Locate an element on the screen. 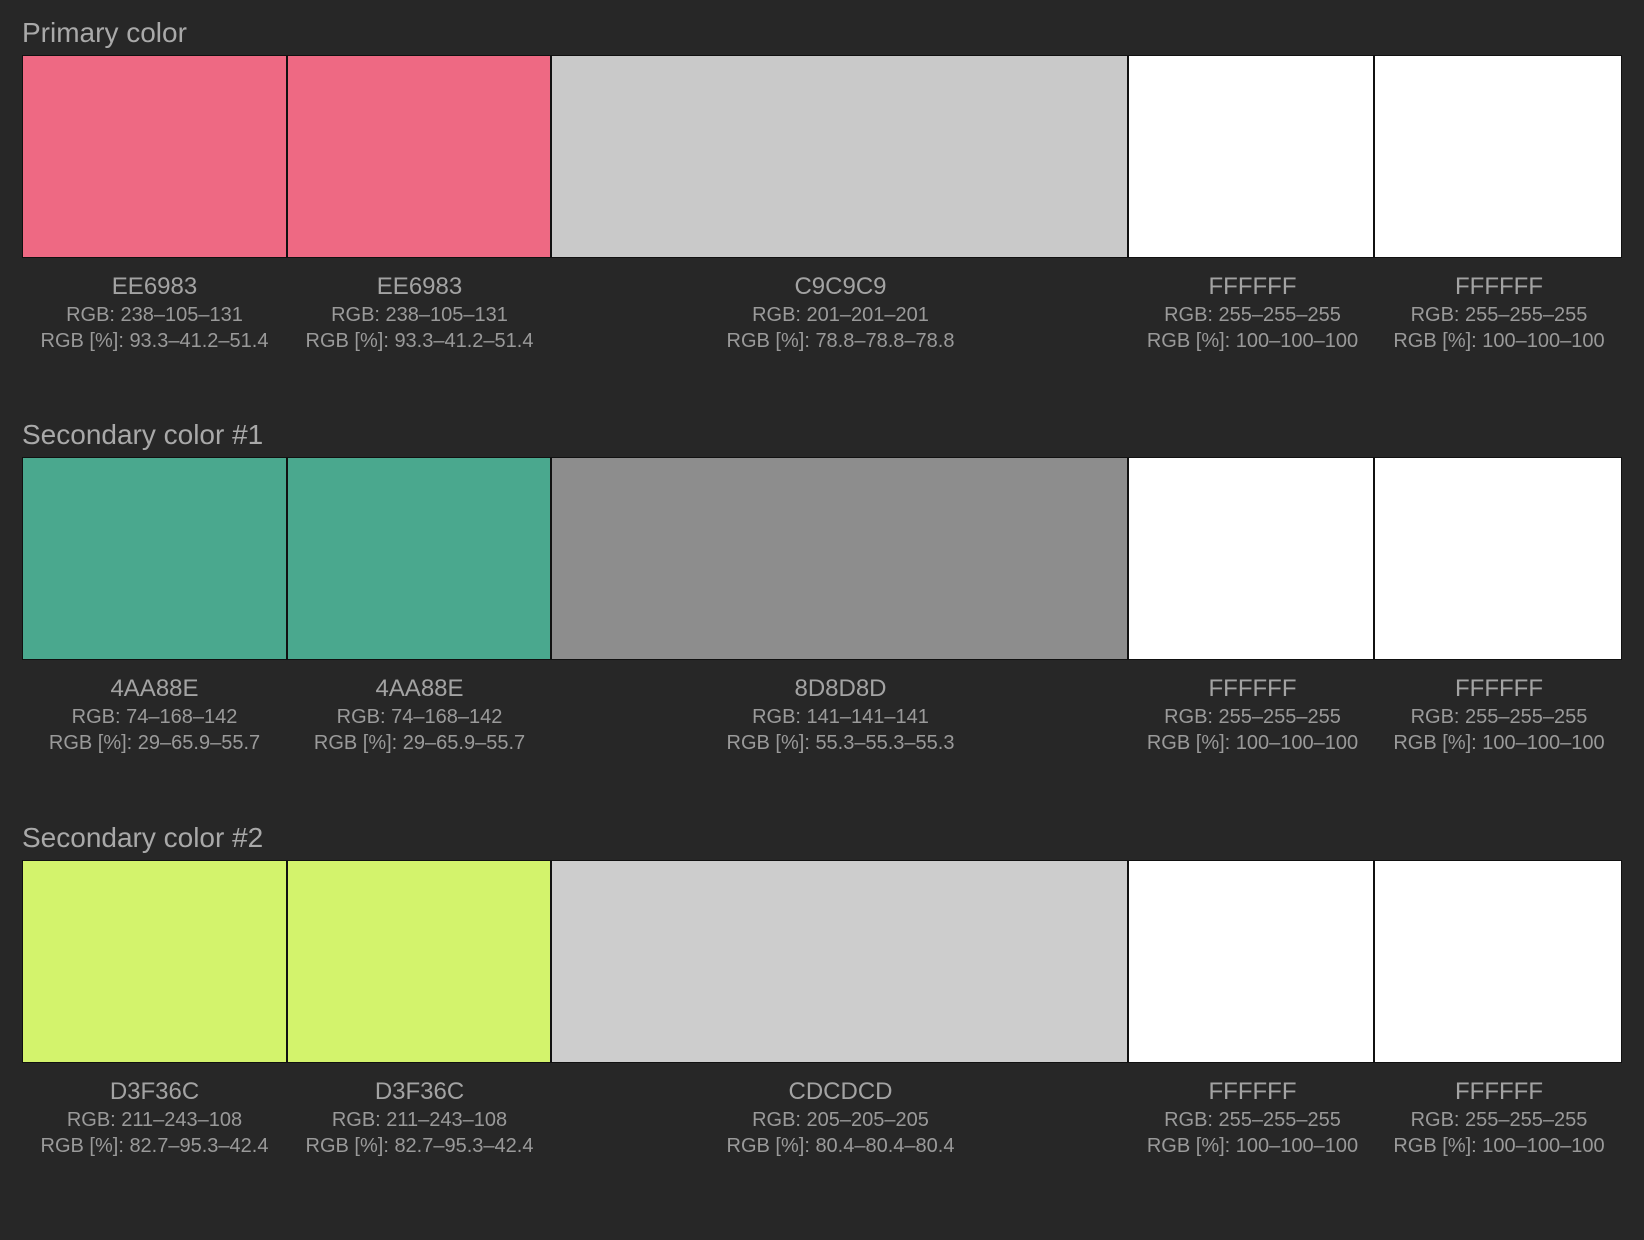 This screenshot has width=1644, height=1240. section-title: Secondary color #2 is located at coordinates (143, 837).